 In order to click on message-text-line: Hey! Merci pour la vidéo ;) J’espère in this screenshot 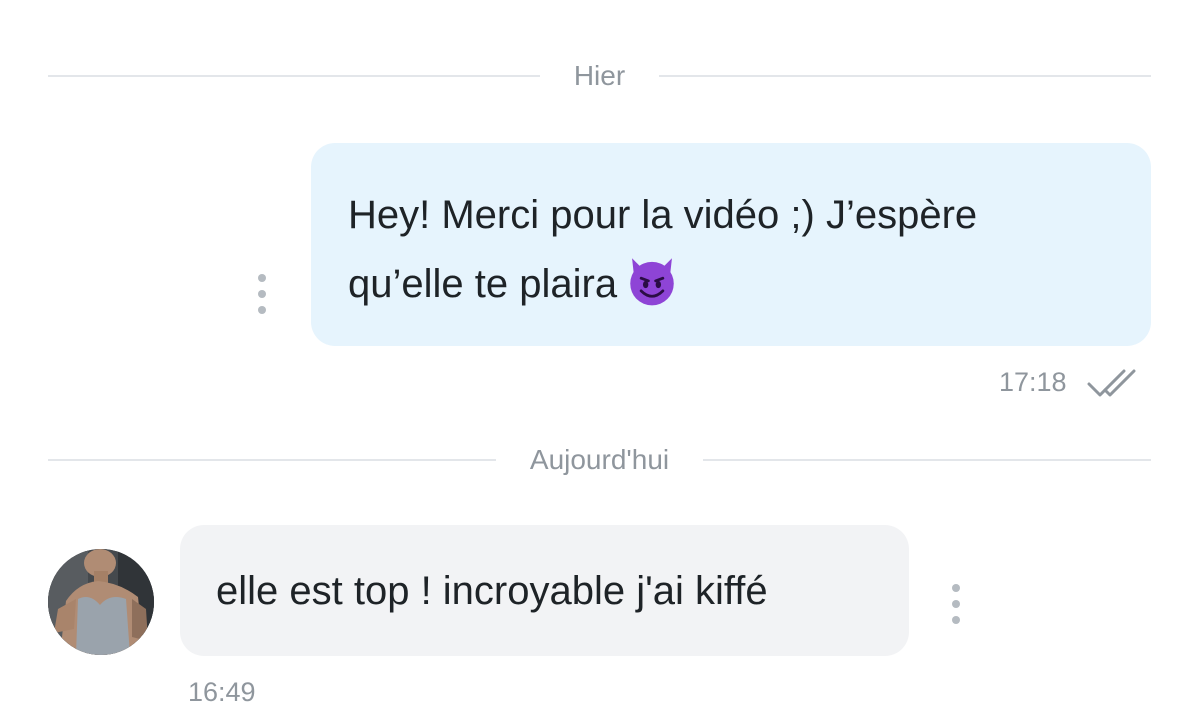, I will do `click(663, 215)`.